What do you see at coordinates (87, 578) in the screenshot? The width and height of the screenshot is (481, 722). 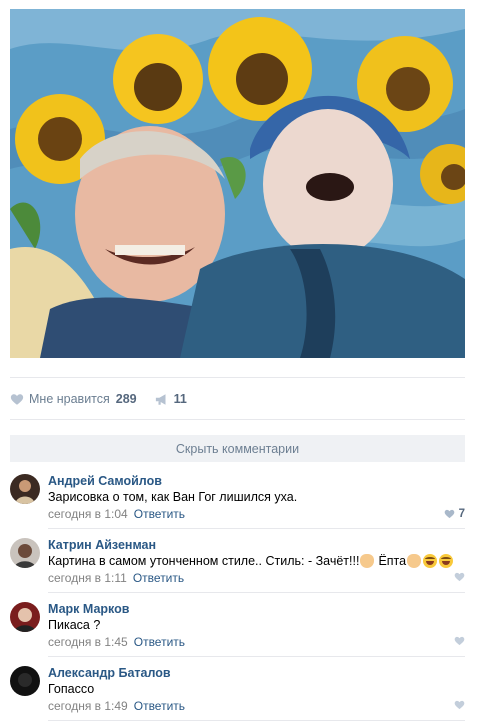 I see `comment-time: сегодня в 1:11` at bounding box center [87, 578].